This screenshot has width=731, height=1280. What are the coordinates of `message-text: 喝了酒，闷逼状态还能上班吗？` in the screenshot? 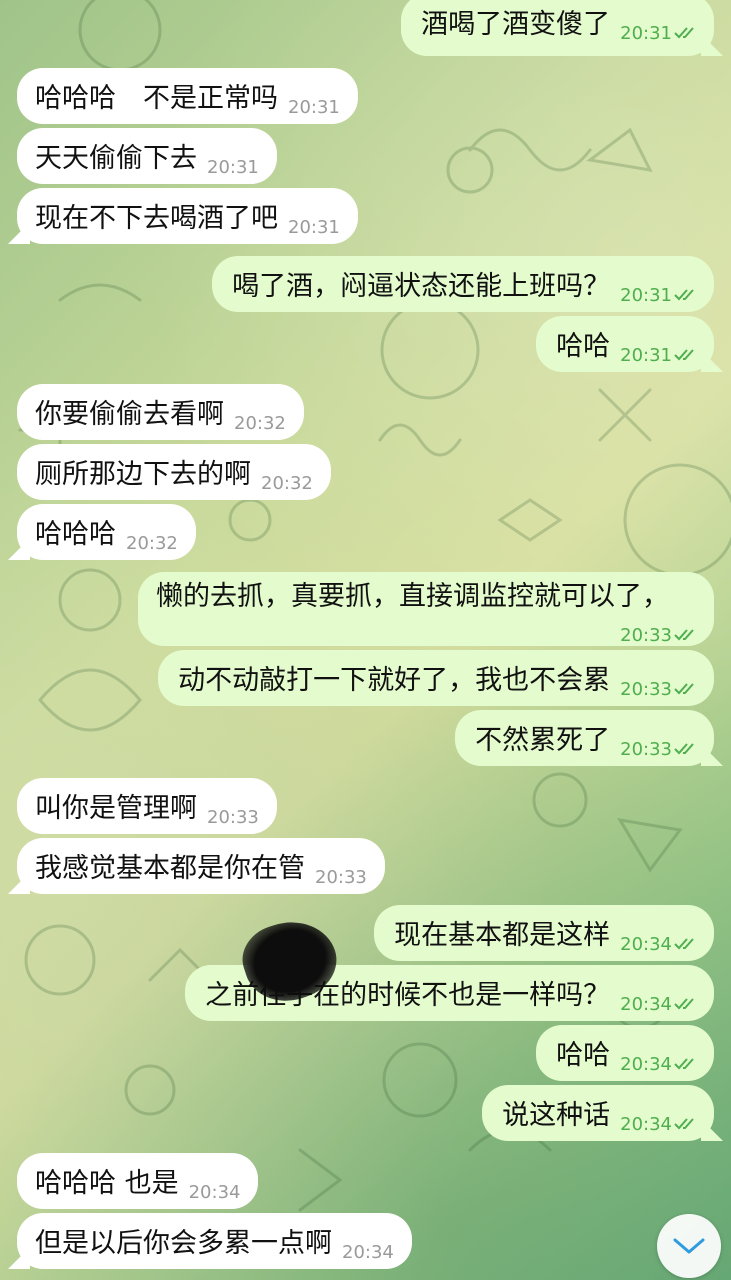 It's located at (421, 286).